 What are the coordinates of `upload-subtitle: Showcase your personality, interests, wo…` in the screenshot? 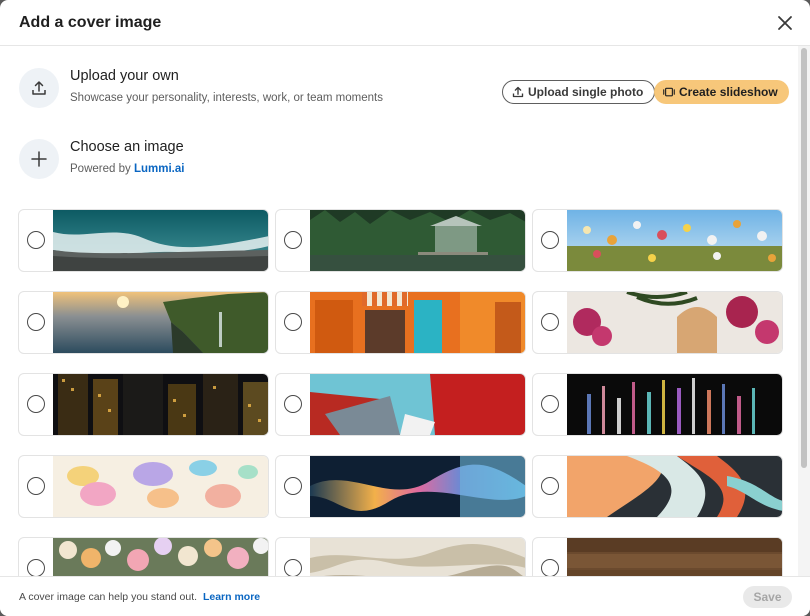 It's located at (226, 98).